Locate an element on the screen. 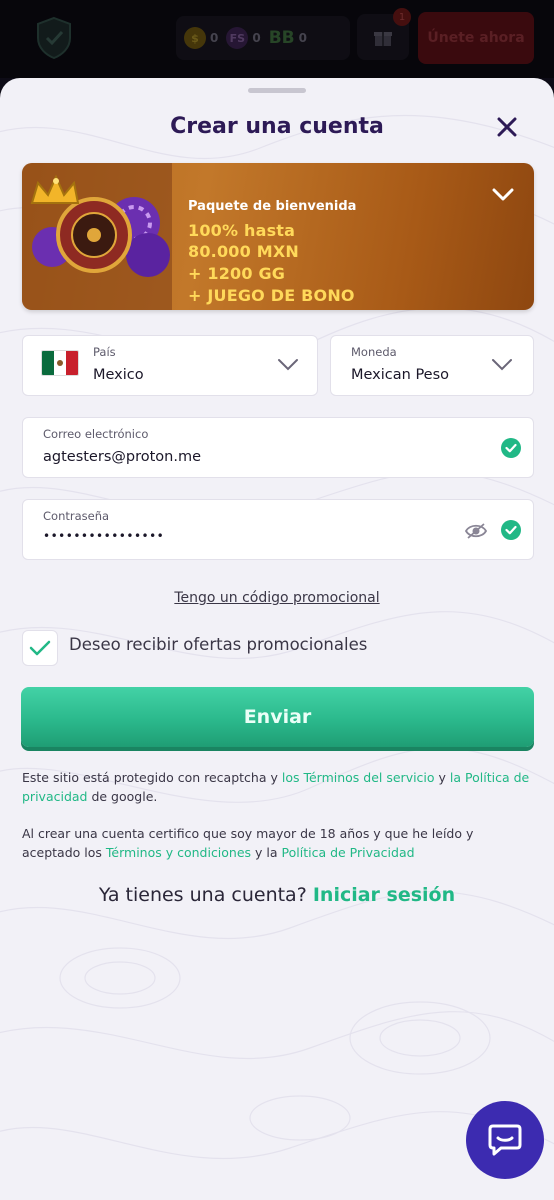 The image size is (554, 1200). recaptcha-text: y is located at coordinates (442, 777).